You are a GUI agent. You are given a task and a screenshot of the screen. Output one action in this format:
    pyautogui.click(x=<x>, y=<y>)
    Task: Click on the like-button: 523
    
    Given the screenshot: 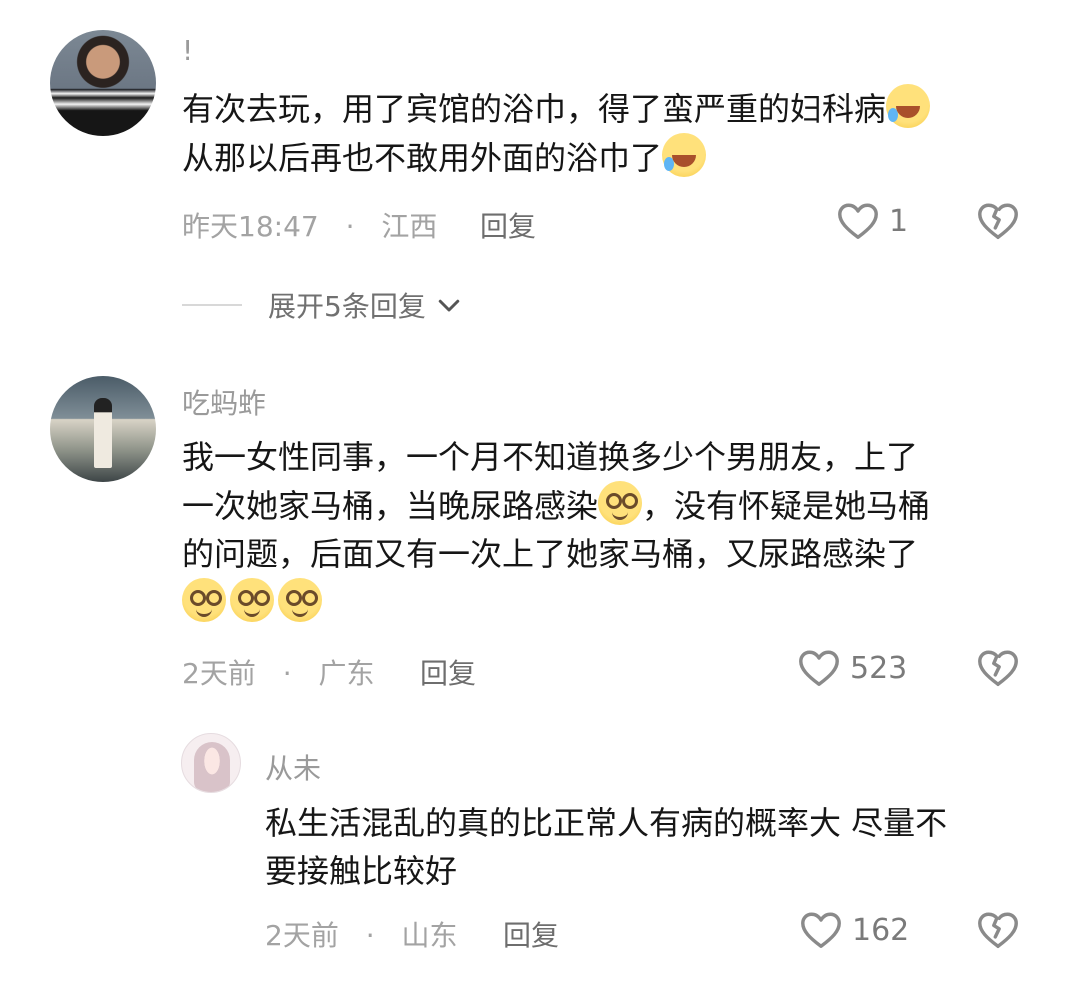 What is the action you would take?
    pyautogui.click(x=851, y=668)
    